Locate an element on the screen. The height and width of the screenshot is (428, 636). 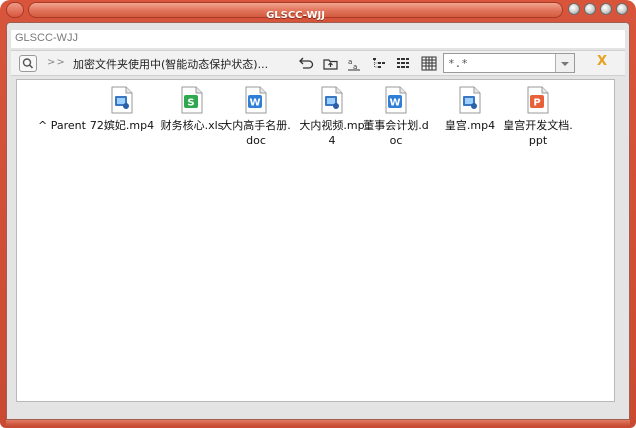
sort-button: a a is located at coordinates (354, 63).